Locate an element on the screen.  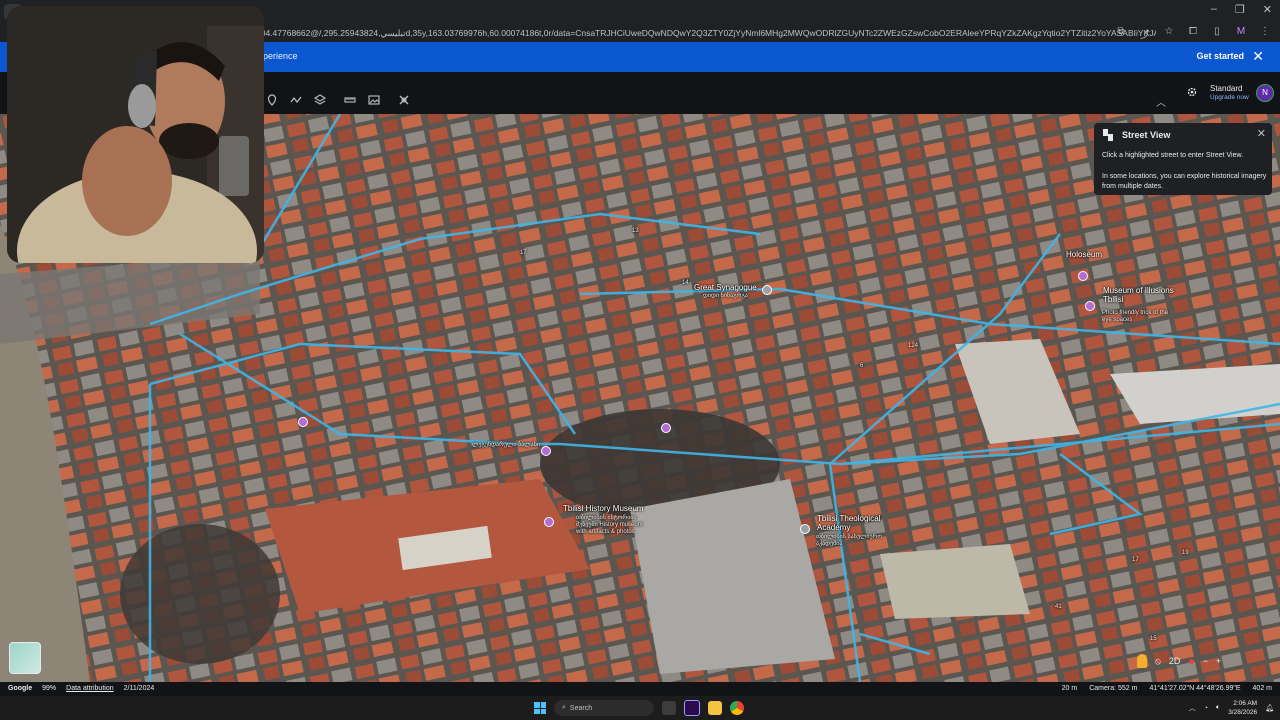
academy-pin-icon is located at coordinates (805, 529).